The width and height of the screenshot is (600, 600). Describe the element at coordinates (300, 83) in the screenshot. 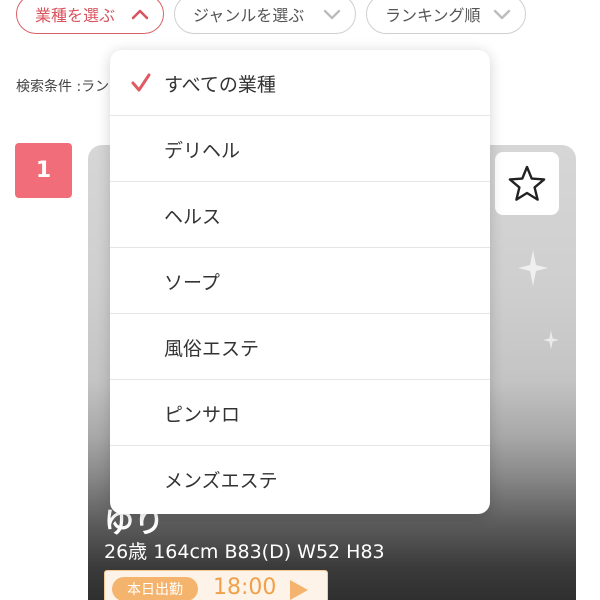

I see `dropdown-item-all: すべての業種` at that location.